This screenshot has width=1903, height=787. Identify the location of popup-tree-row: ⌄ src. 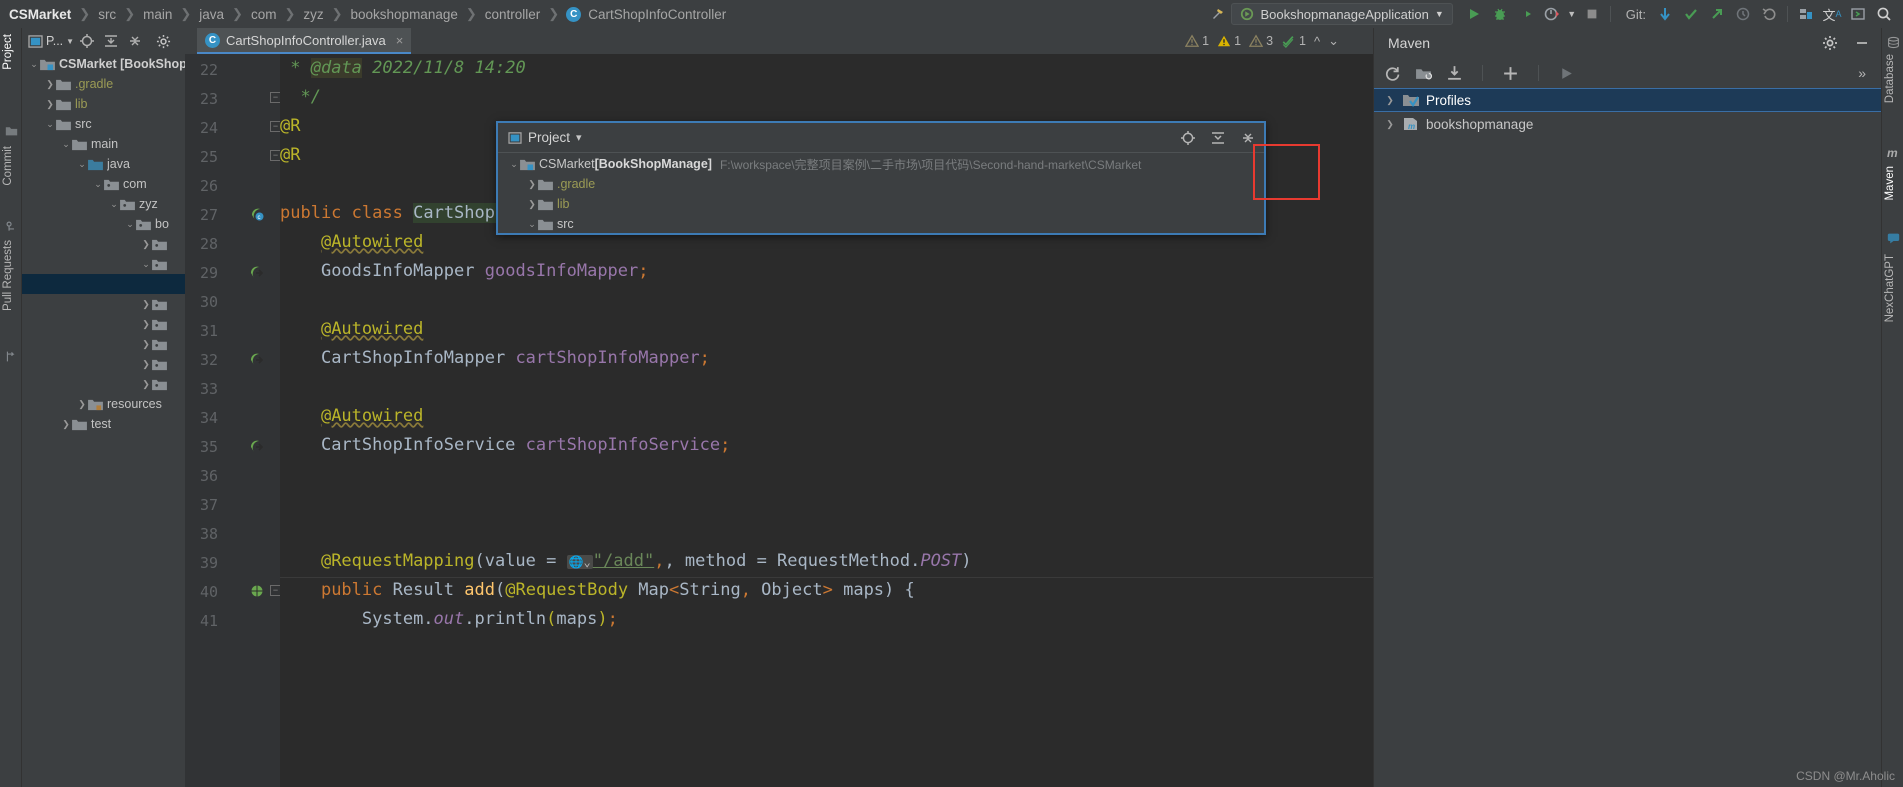
(881, 224).